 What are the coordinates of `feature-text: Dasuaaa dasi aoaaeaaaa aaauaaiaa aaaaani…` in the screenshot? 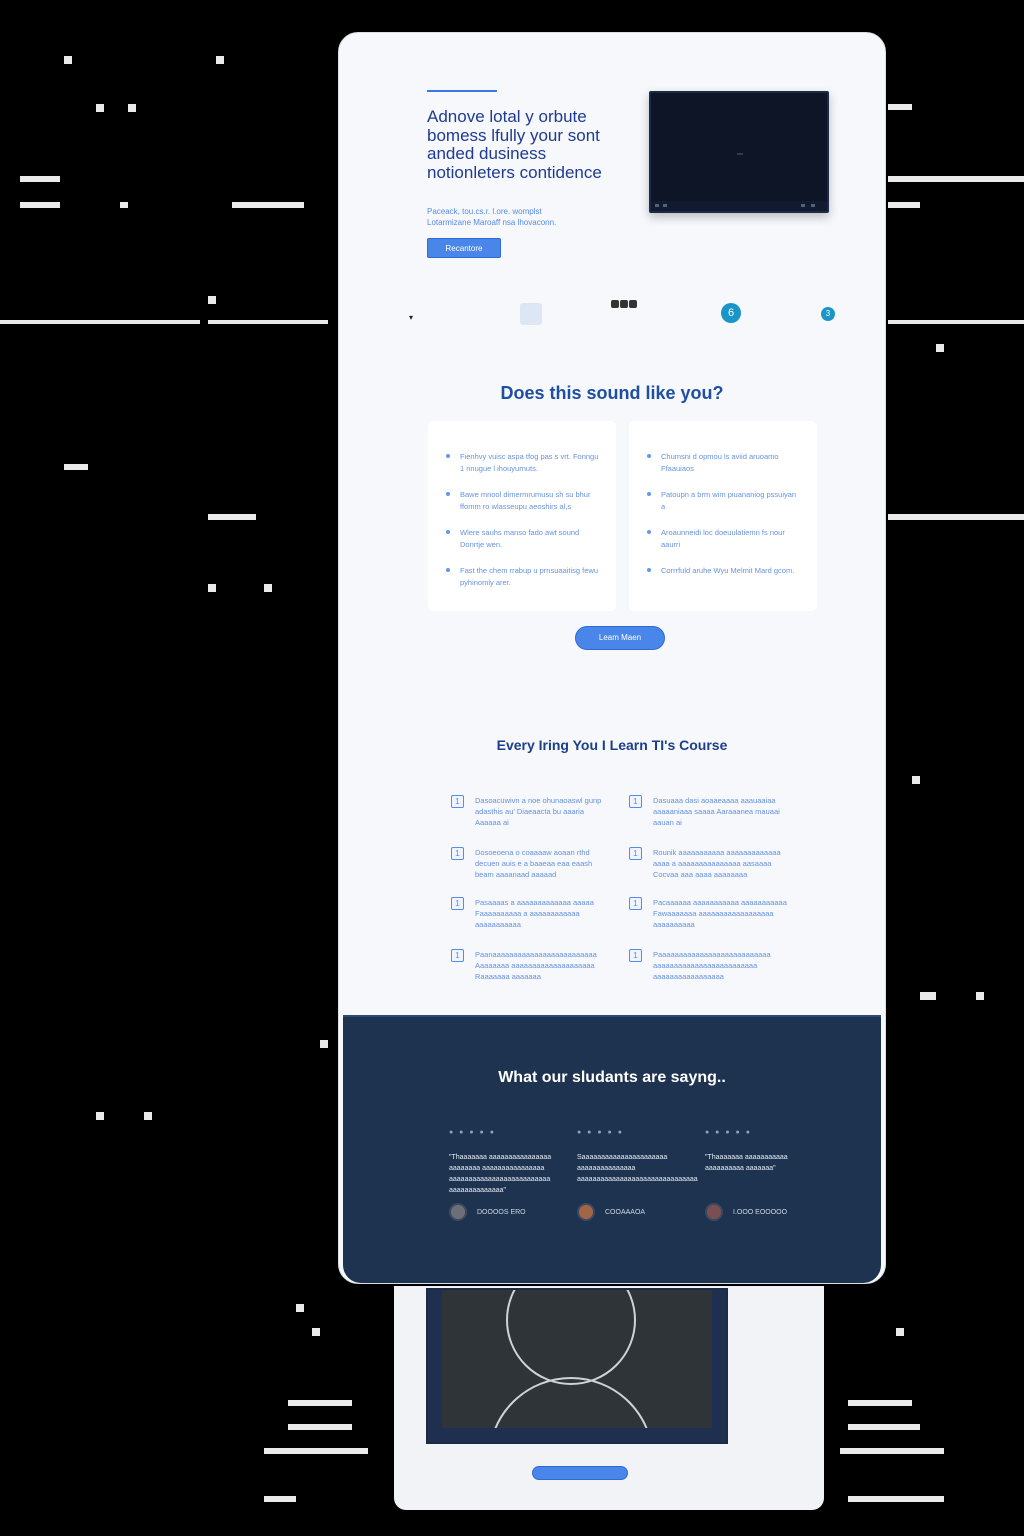 It's located at (716, 811).